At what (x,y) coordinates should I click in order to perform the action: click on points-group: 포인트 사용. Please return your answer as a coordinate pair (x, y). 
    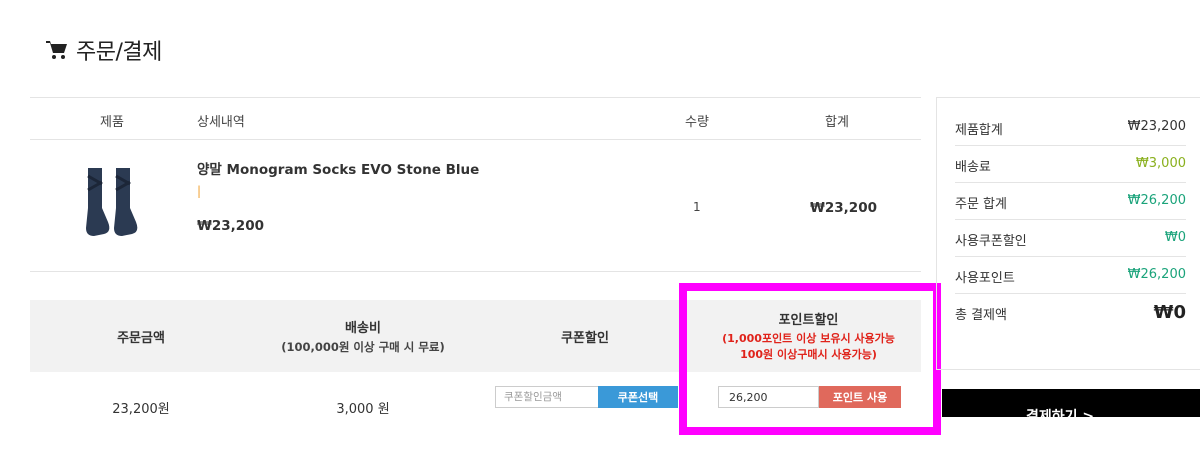
    Looking at the image, I should click on (809, 397).